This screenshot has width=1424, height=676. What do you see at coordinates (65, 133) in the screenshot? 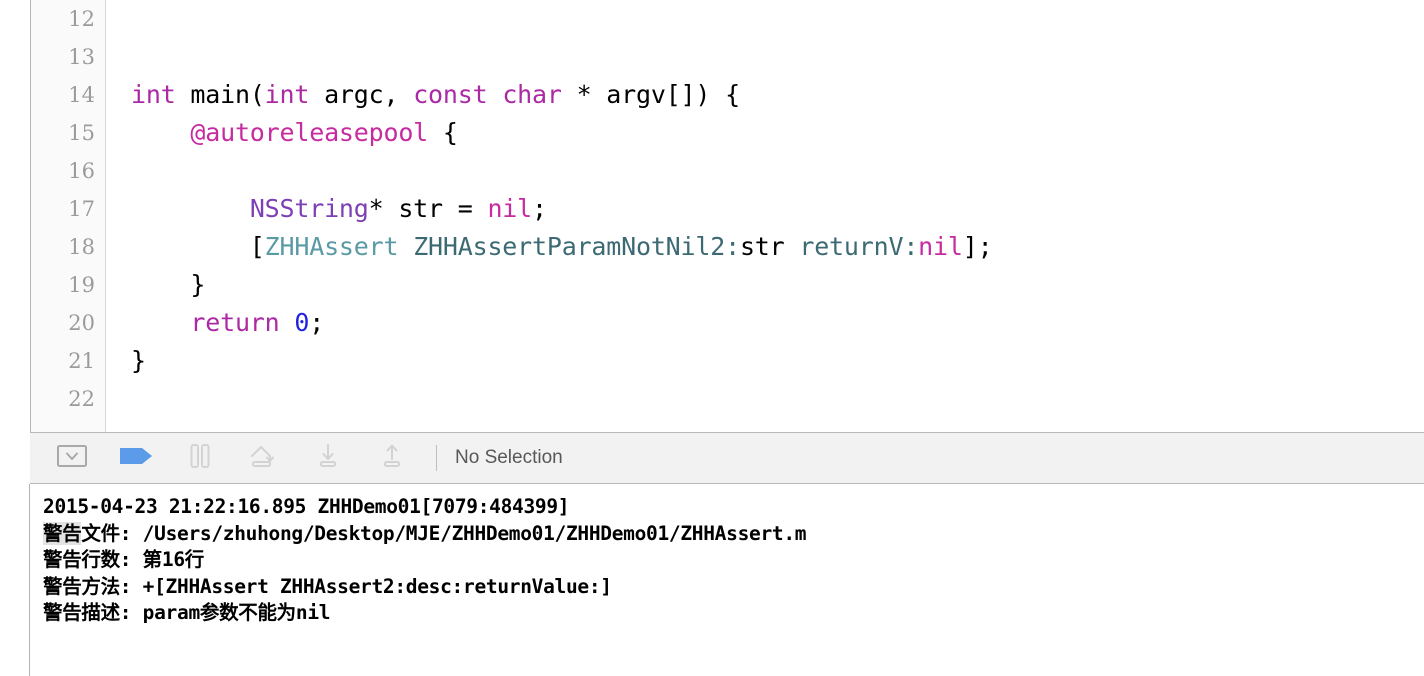
I see `line-number: 15` at bounding box center [65, 133].